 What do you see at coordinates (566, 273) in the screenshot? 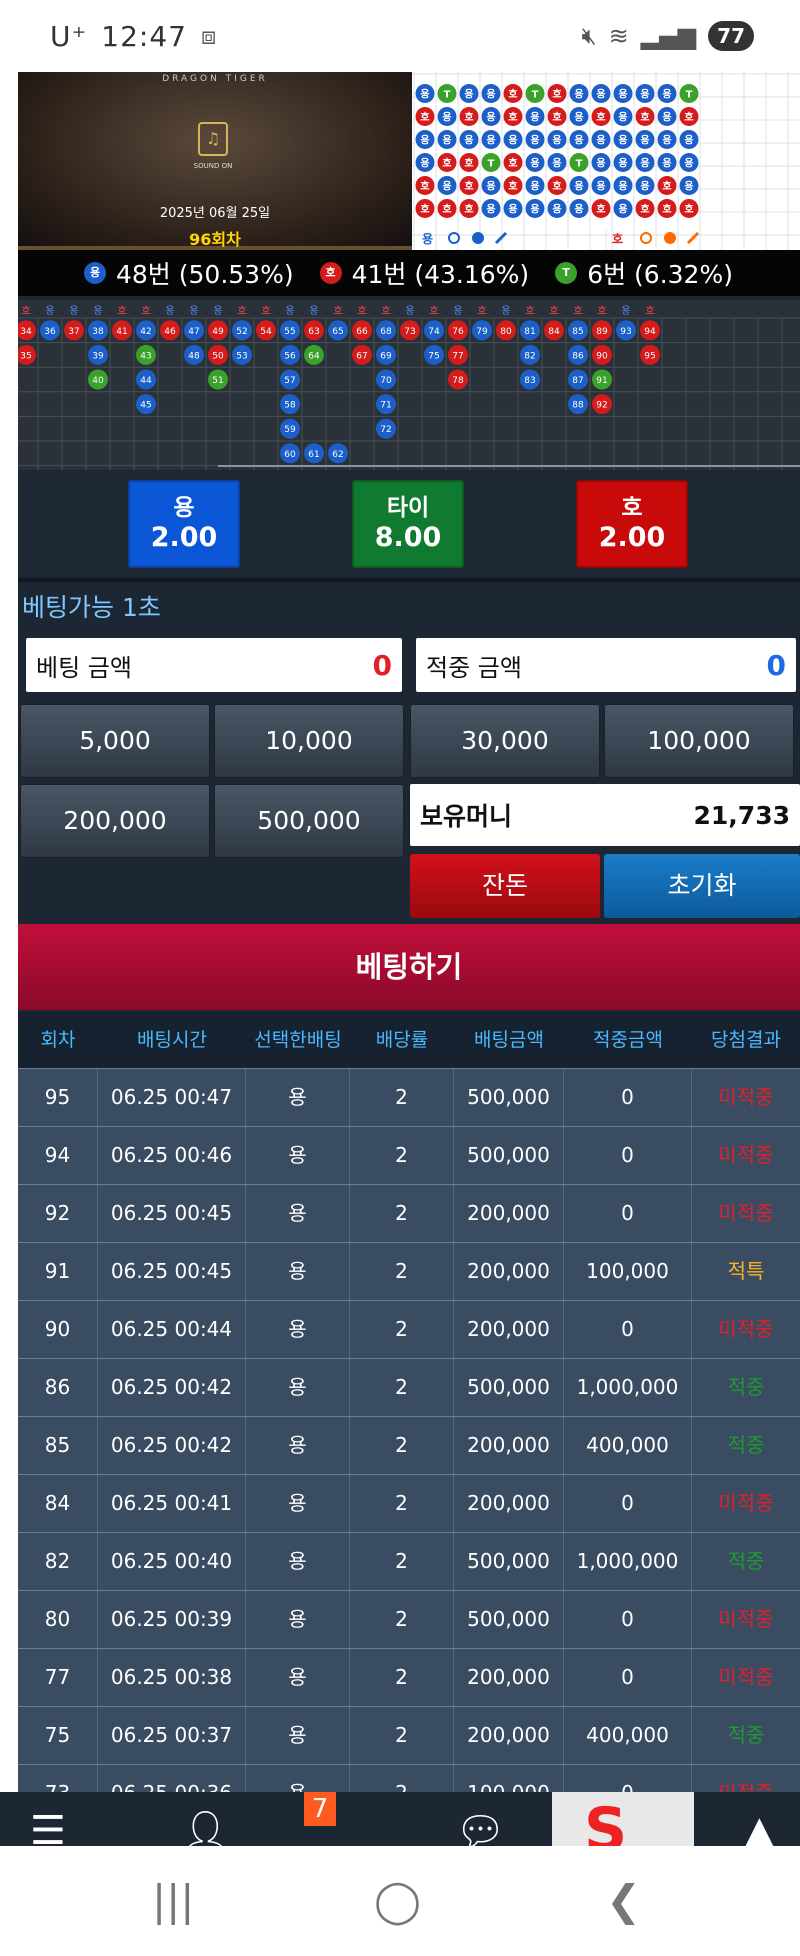
I see `tie-dot-icon: T` at bounding box center [566, 273].